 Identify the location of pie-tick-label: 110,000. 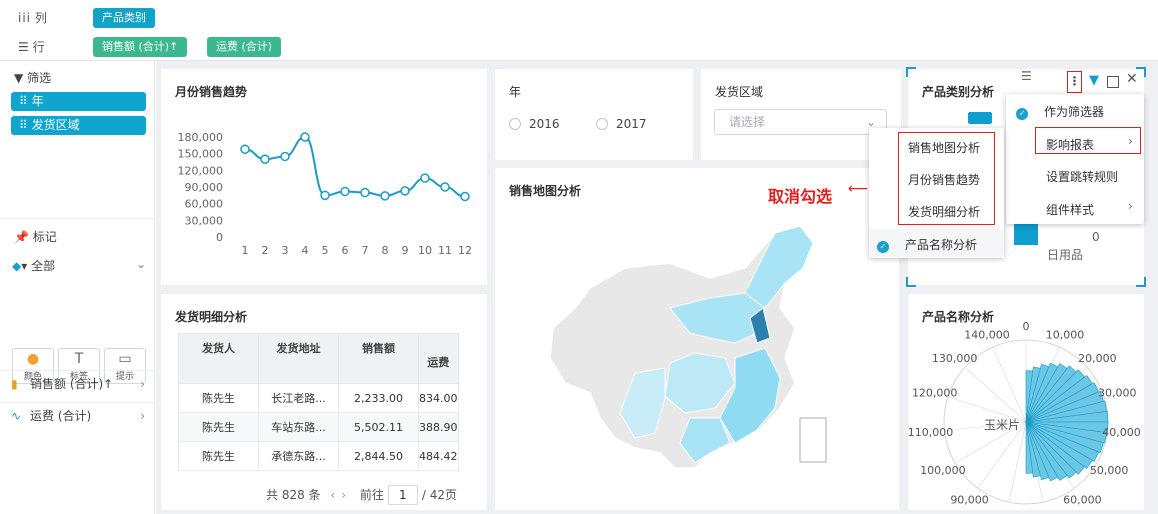
(930, 432).